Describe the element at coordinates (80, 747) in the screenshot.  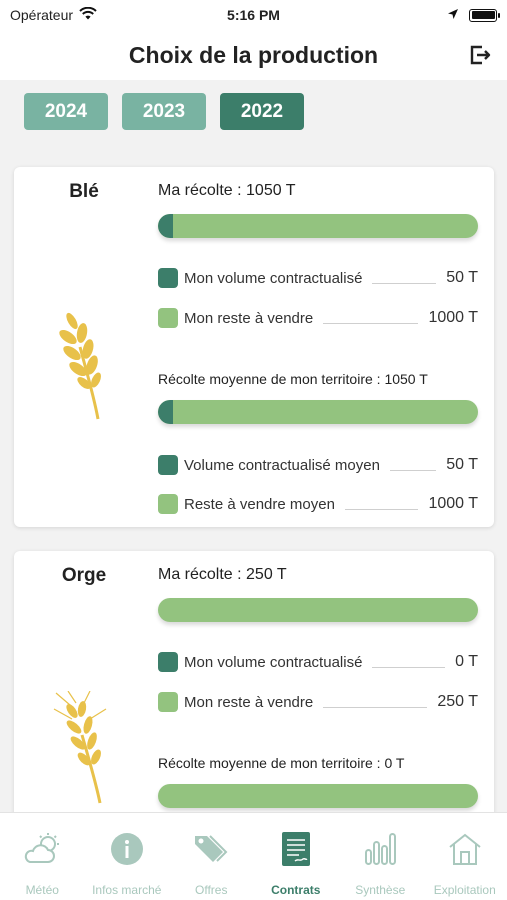
I see `barley-icon` at that location.